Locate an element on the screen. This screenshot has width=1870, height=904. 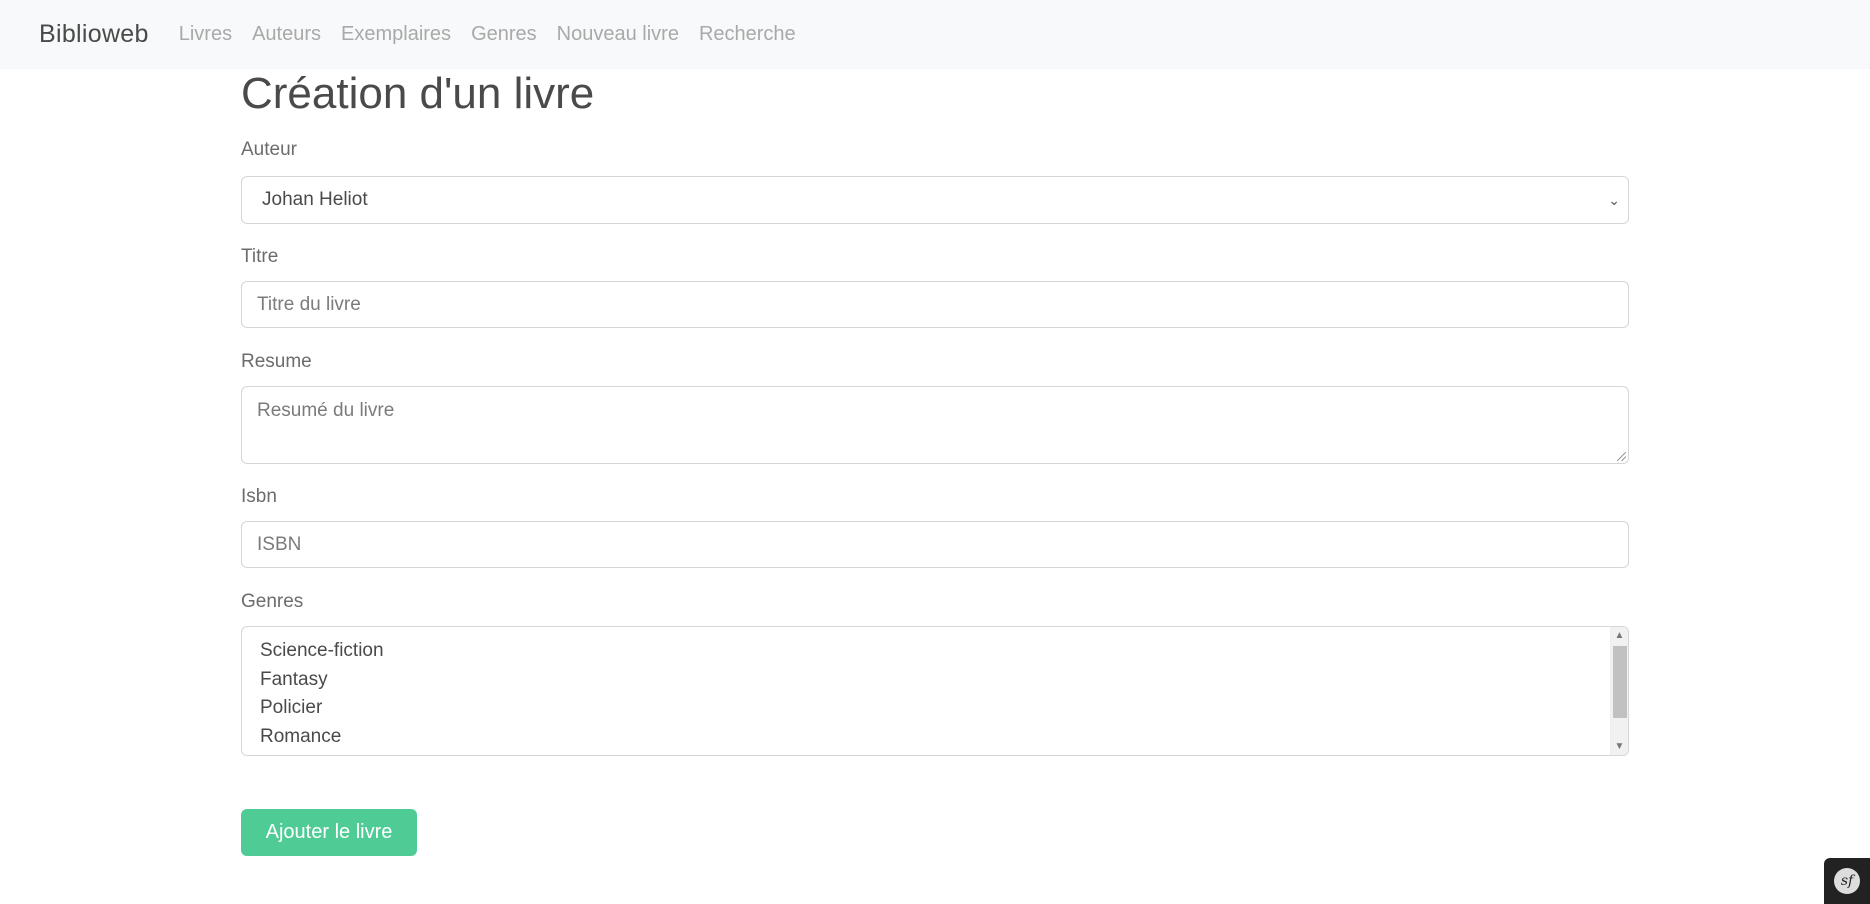
nav-link-genres: Genres is located at coordinates (504, 34).